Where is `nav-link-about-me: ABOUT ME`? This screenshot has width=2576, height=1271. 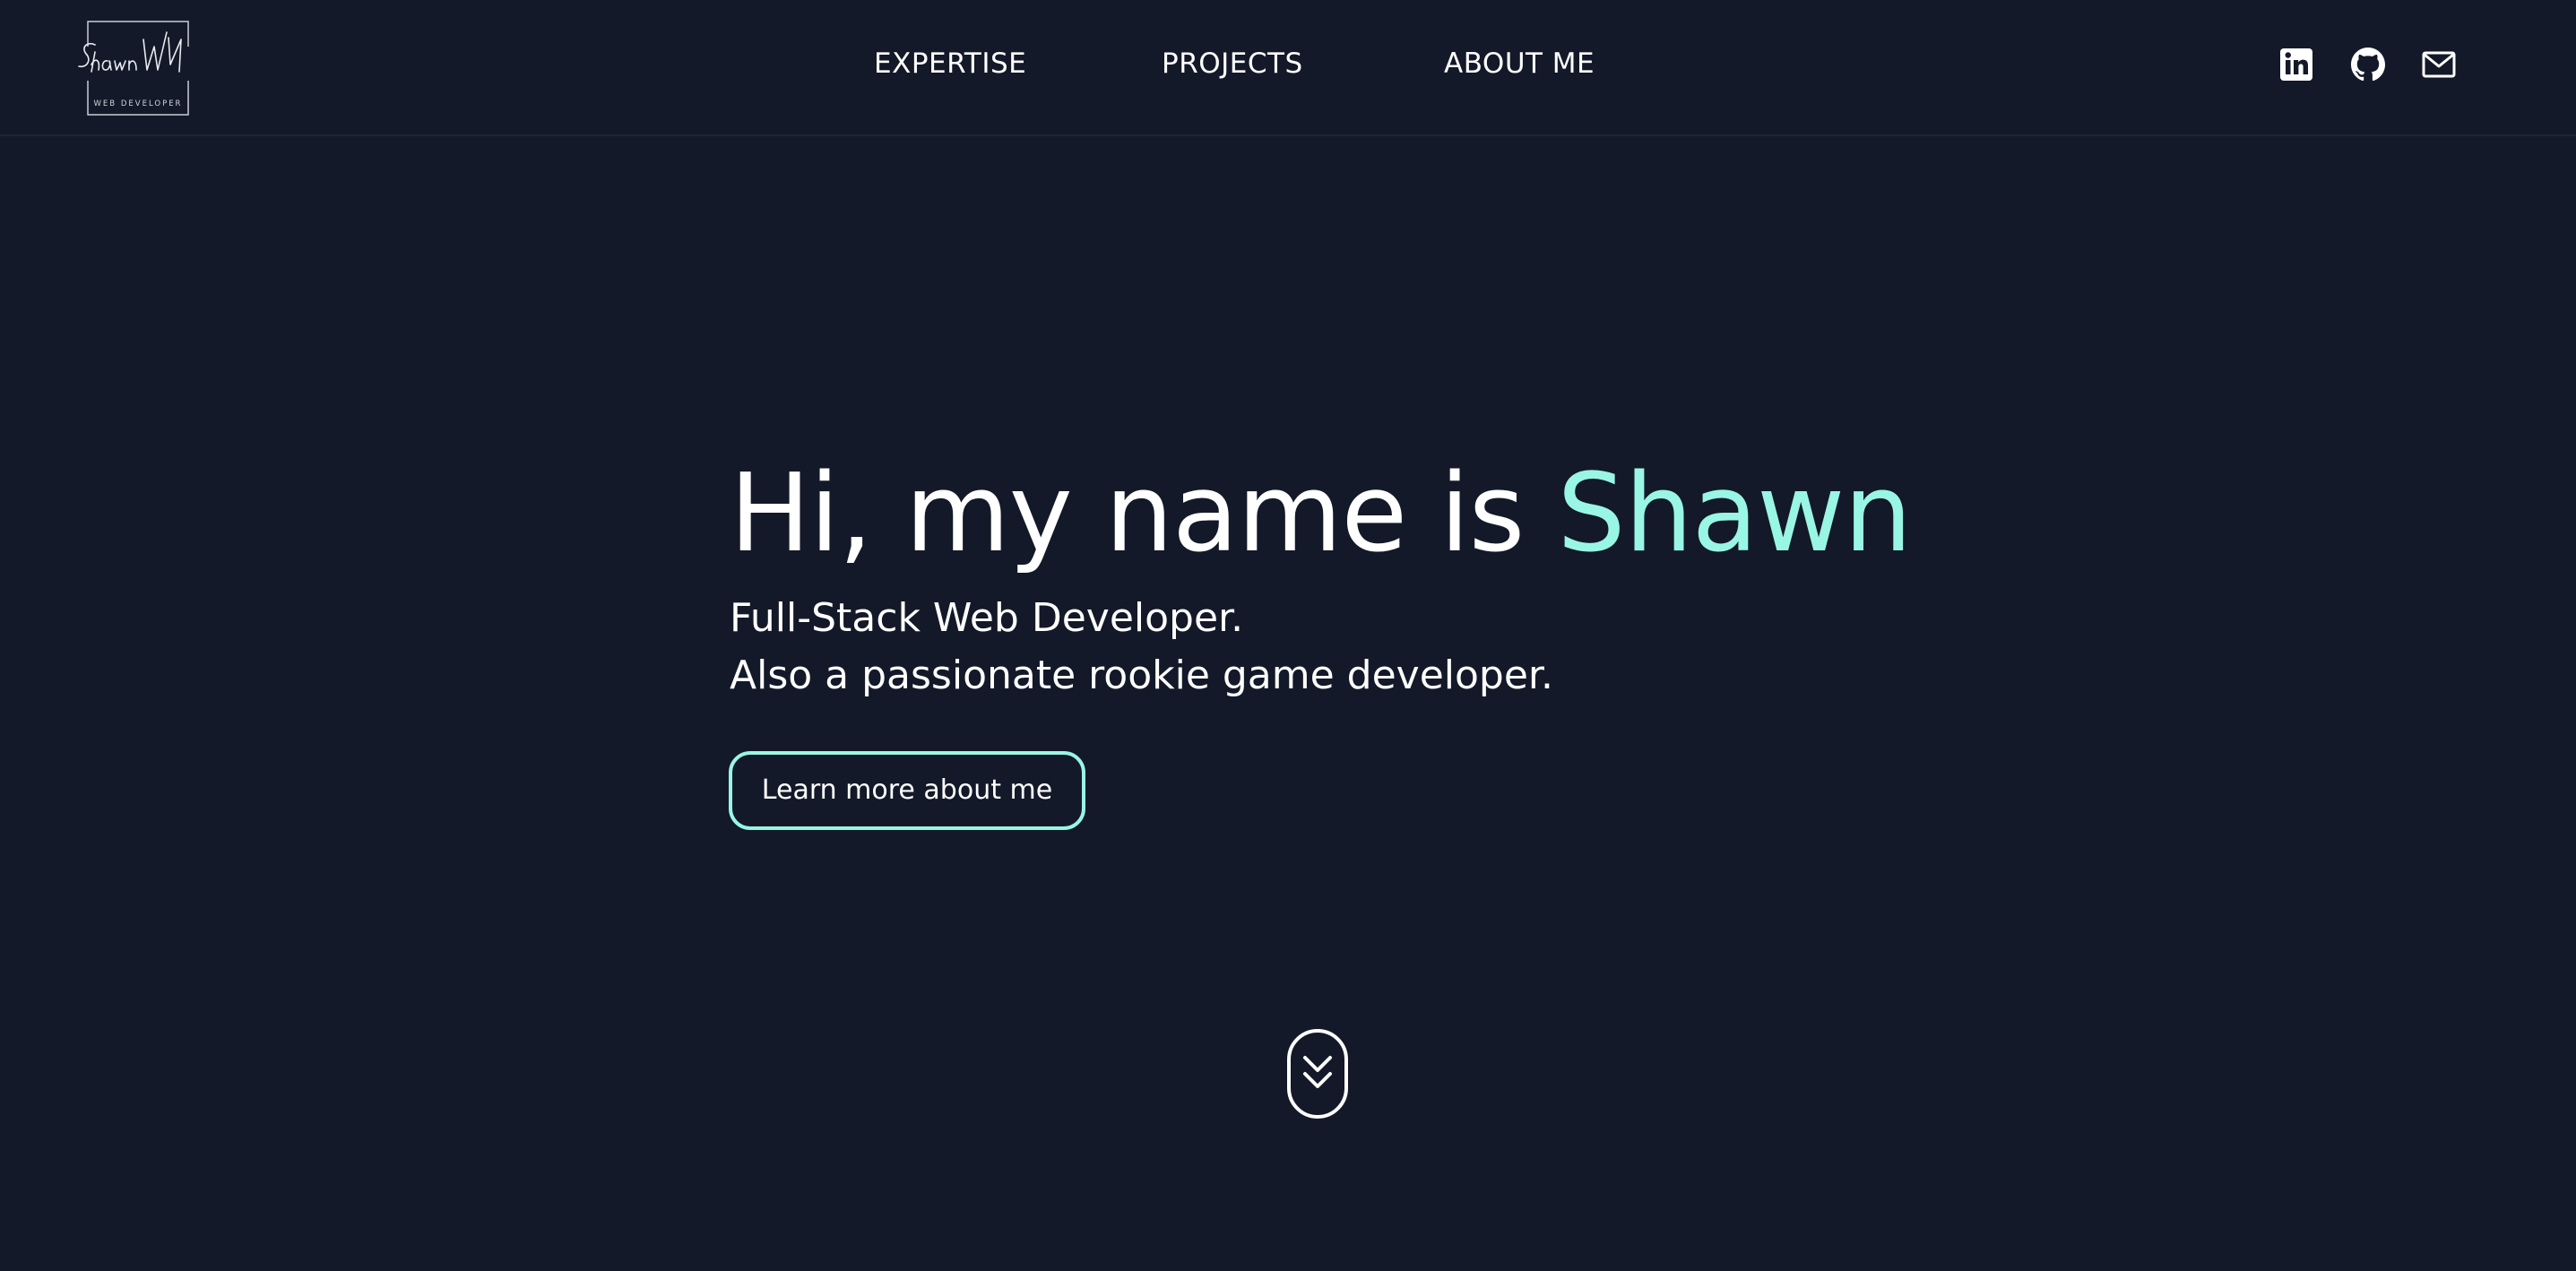 nav-link-about-me: ABOUT ME is located at coordinates (1519, 63).